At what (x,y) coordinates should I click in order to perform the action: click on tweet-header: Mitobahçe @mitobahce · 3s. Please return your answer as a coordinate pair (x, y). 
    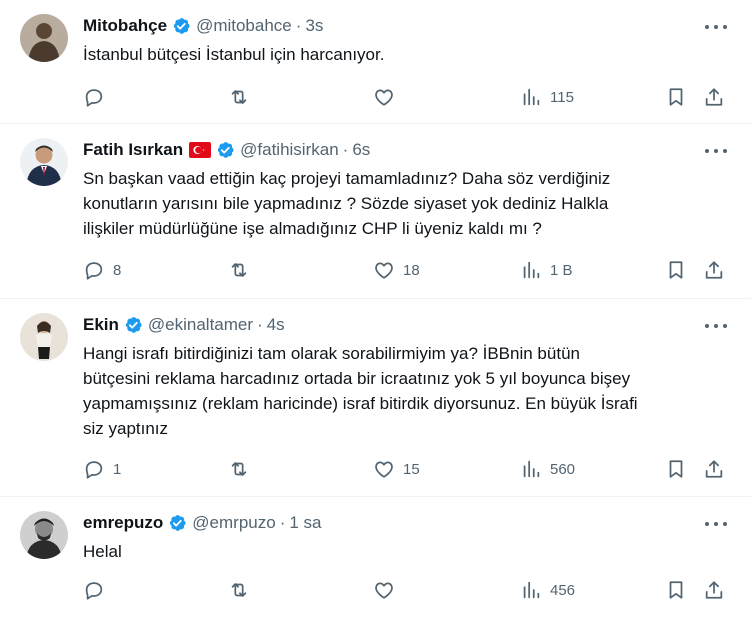
    Looking at the image, I should click on (203, 26).